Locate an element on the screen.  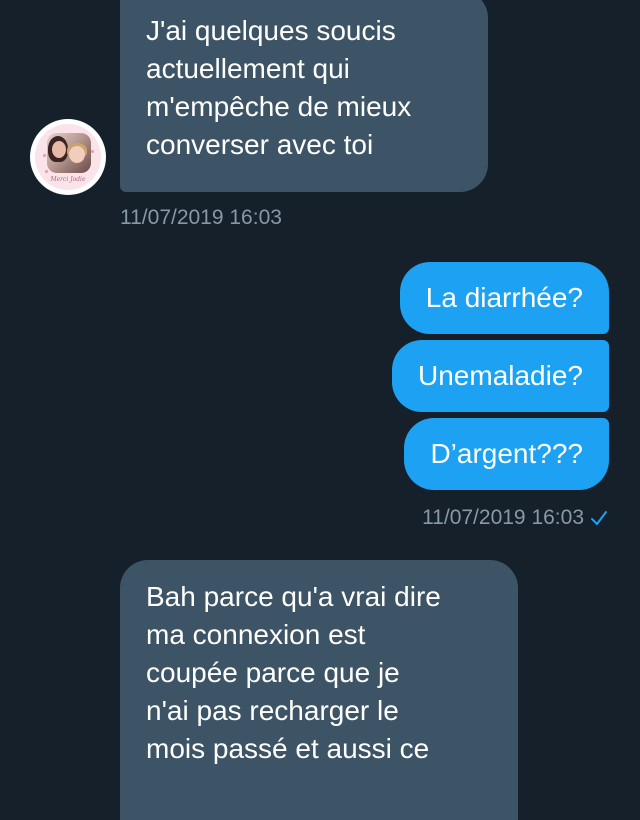
sender-avatar: Merci Jodie is located at coordinates (68, 157).